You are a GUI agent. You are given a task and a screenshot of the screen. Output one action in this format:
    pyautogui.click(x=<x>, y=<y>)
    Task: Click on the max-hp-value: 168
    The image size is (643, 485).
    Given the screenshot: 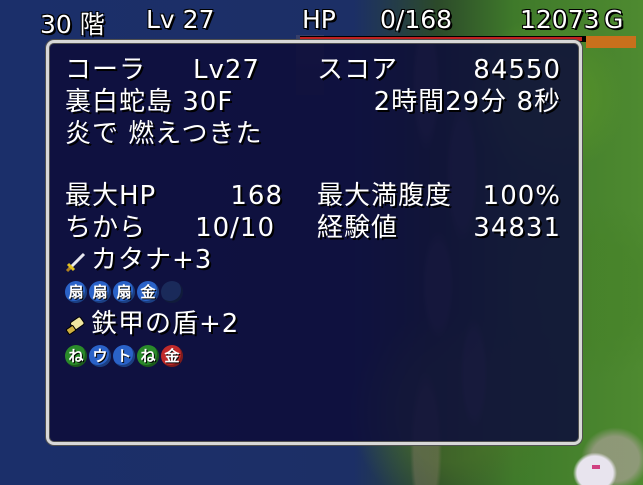 What is the action you would take?
    pyautogui.click(x=256, y=196)
    